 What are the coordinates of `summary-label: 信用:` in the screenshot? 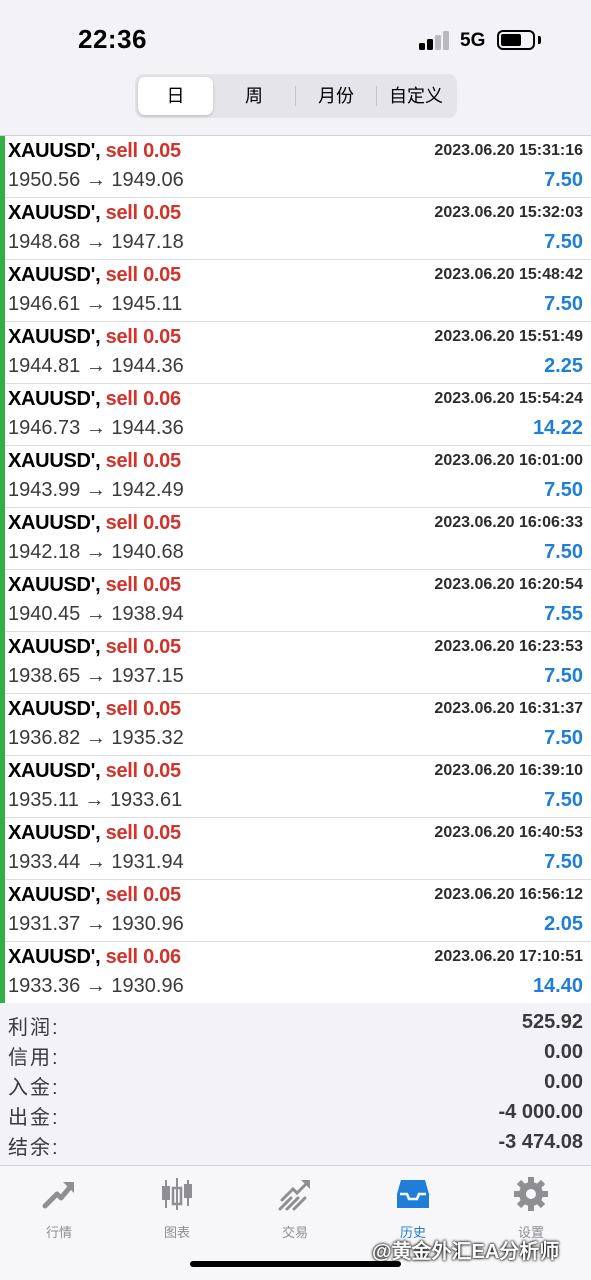 It's located at (34, 1058).